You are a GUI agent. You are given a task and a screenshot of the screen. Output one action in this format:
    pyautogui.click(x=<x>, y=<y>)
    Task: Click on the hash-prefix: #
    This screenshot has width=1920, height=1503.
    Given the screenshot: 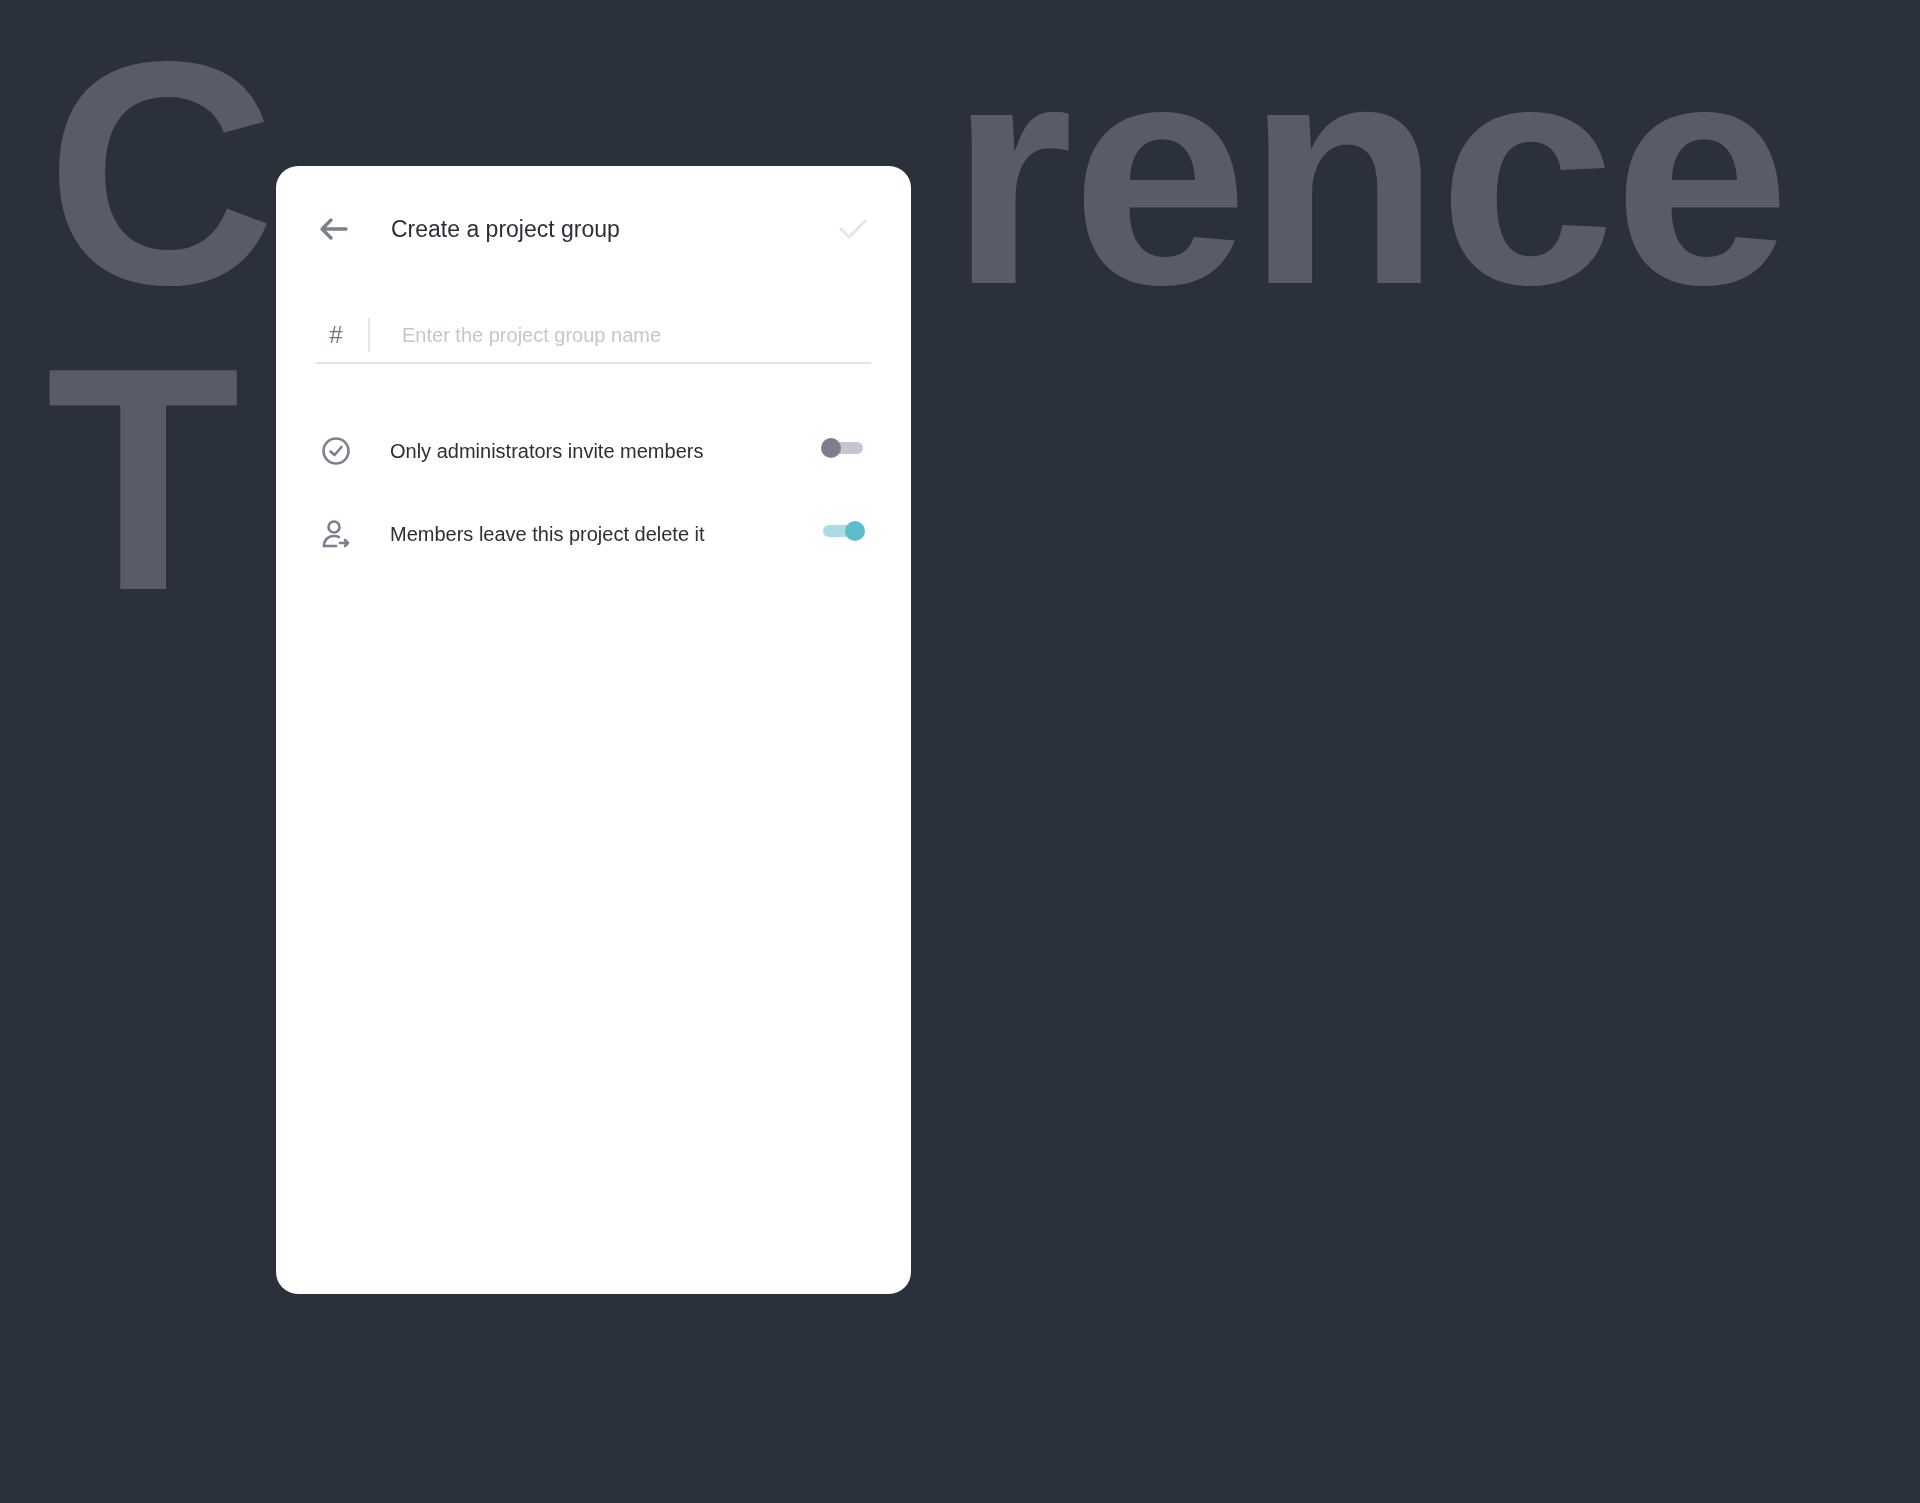 What is the action you would take?
    pyautogui.click(x=336, y=335)
    